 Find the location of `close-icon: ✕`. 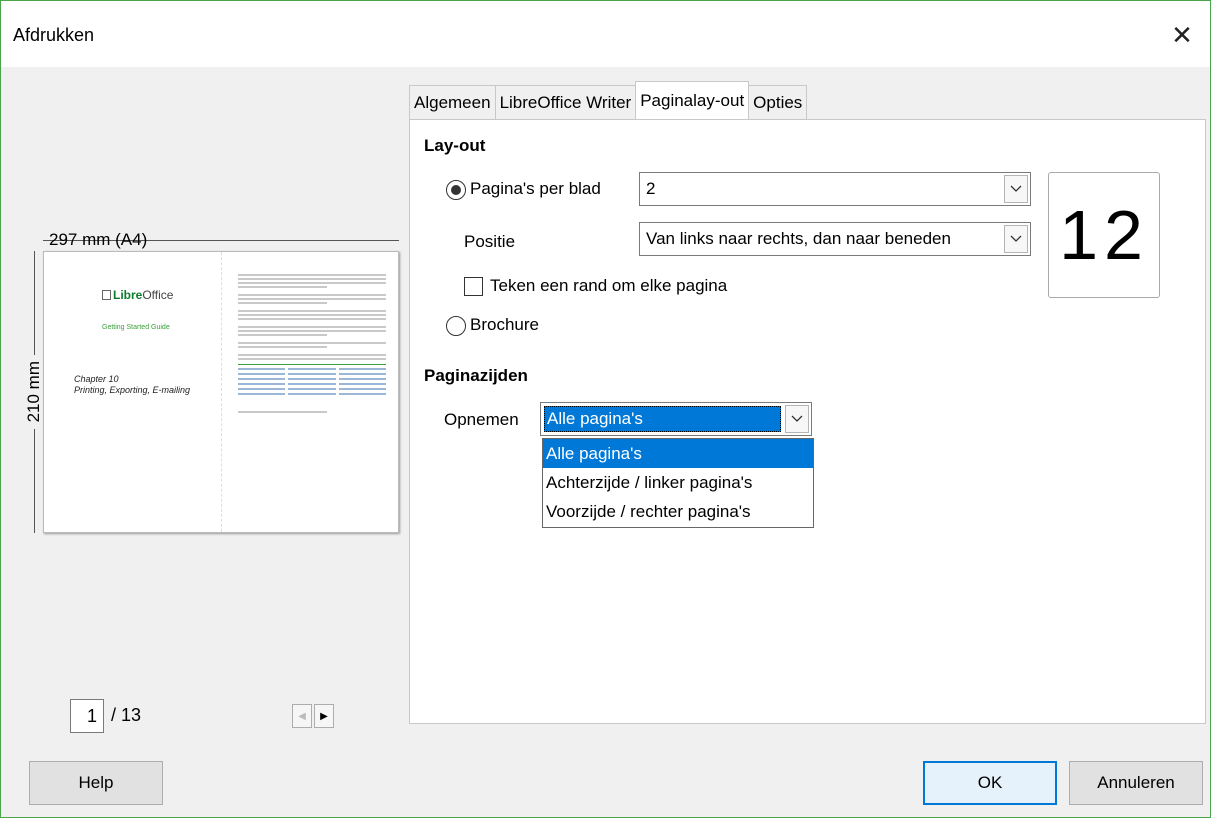

close-icon: ✕ is located at coordinates (1182, 35).